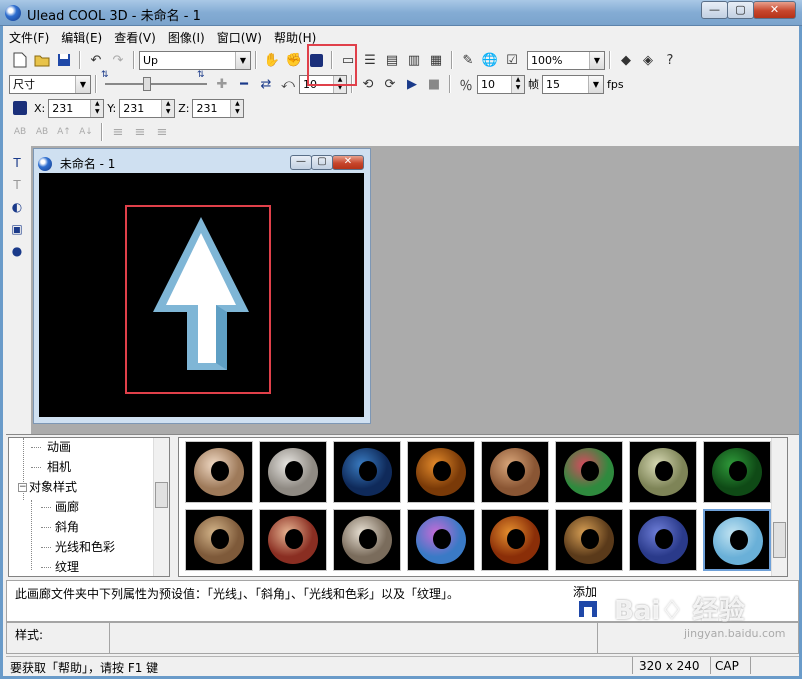 The height and width of the screenshot is (679, 802). Describe the element at coordinates (67, 567) in the screenshot. I see `tree-item-texture: 纹理` at that location.